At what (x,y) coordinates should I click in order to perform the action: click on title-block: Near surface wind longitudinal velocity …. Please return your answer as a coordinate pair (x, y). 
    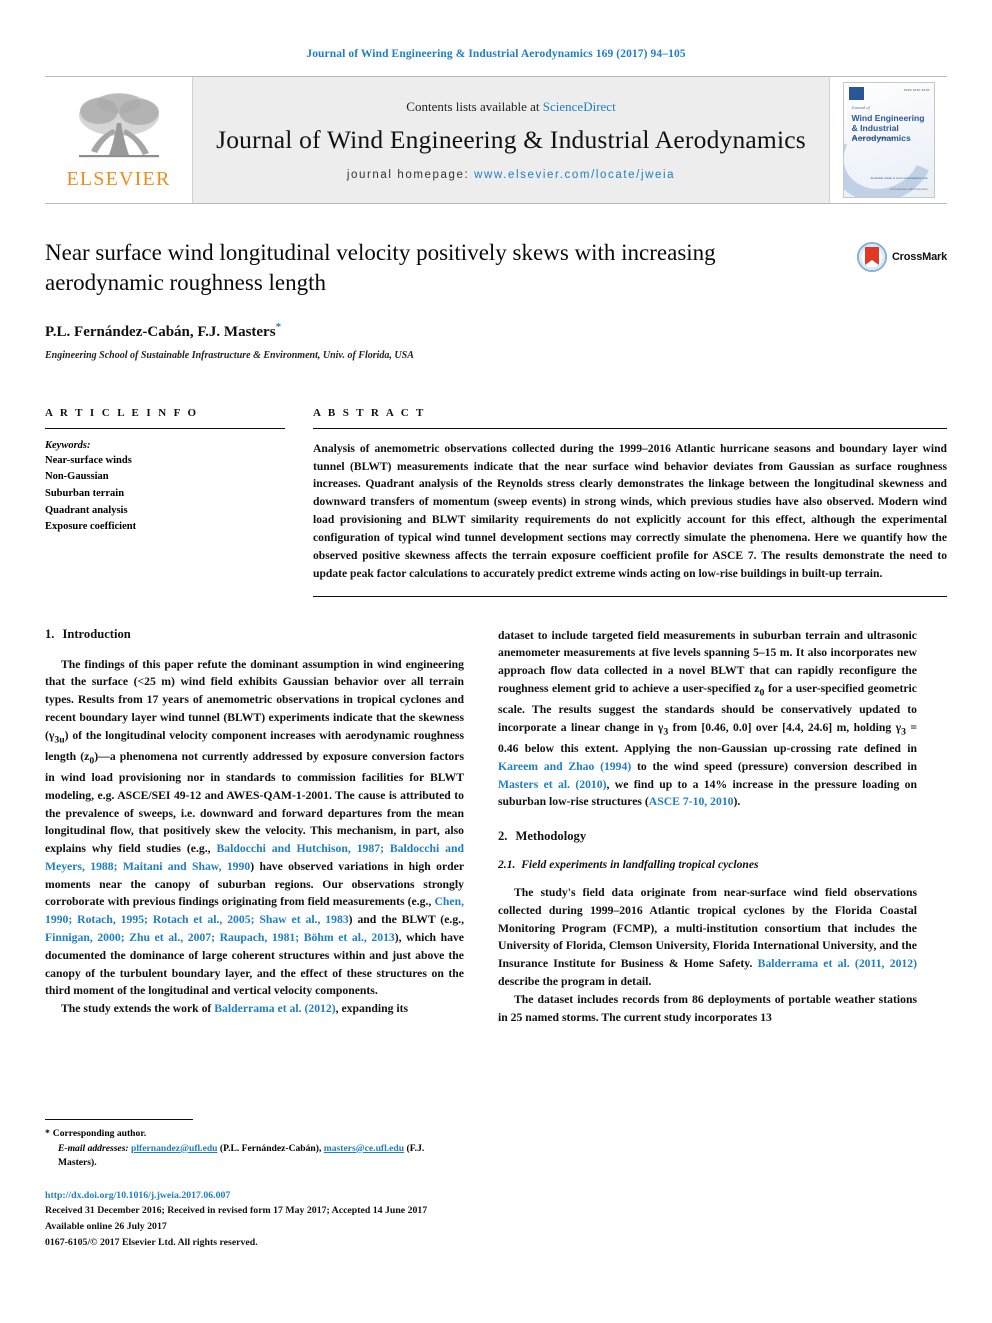
    Looking at the image, I should click on (496, 299).